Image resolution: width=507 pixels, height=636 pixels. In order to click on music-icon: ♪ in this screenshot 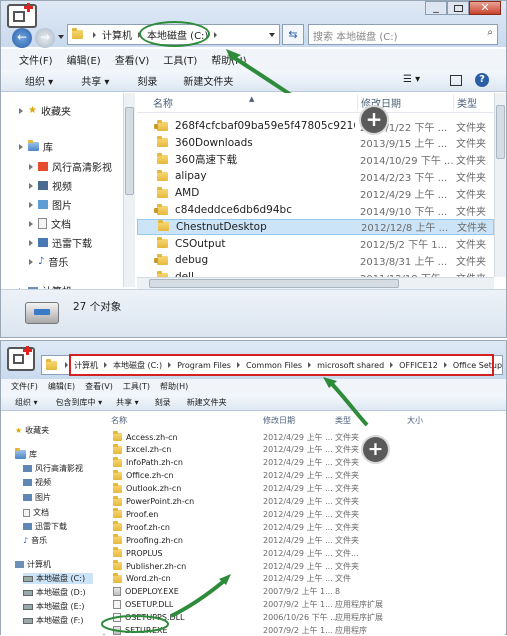, I will do `click(41, 261)`.